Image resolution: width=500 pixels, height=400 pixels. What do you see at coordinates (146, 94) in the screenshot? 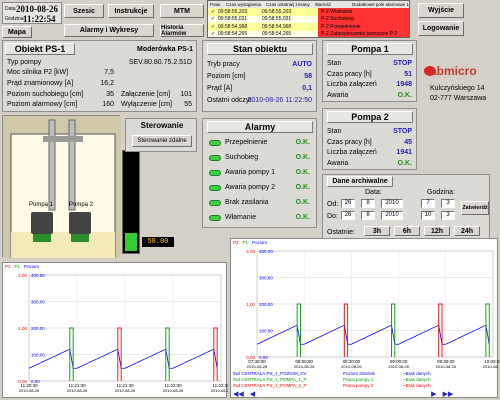
I see `zalaczenie-label: Załączenie [cm]` at bounding box center [146, 94].